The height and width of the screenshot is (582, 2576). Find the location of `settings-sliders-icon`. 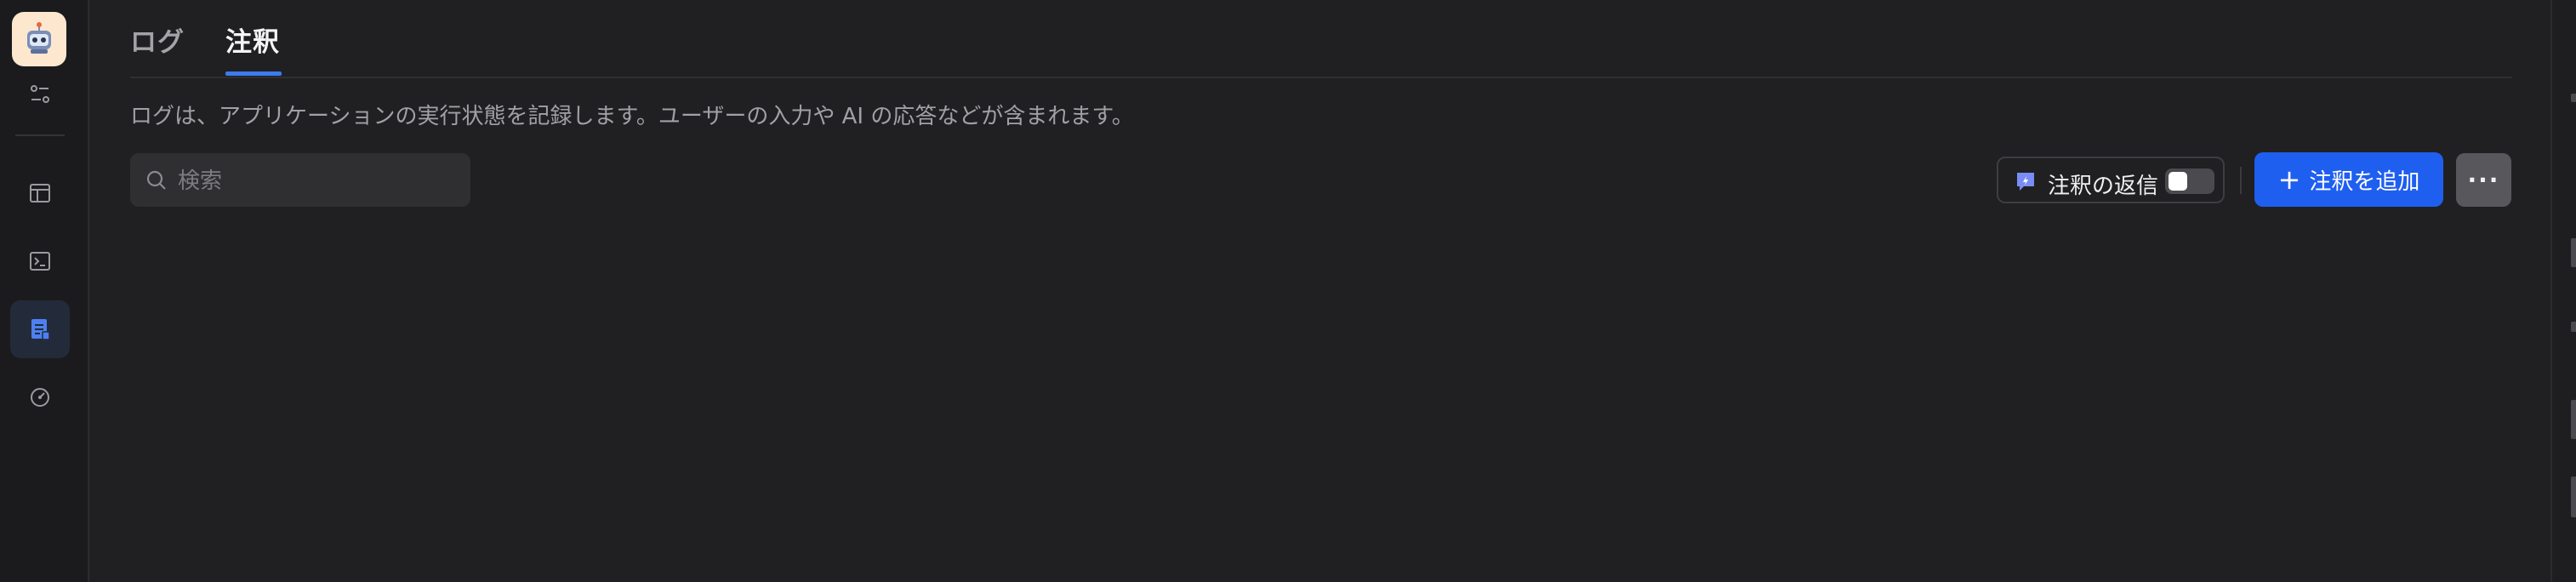

settings-sliders-icon is located at coordinates (40, 94).